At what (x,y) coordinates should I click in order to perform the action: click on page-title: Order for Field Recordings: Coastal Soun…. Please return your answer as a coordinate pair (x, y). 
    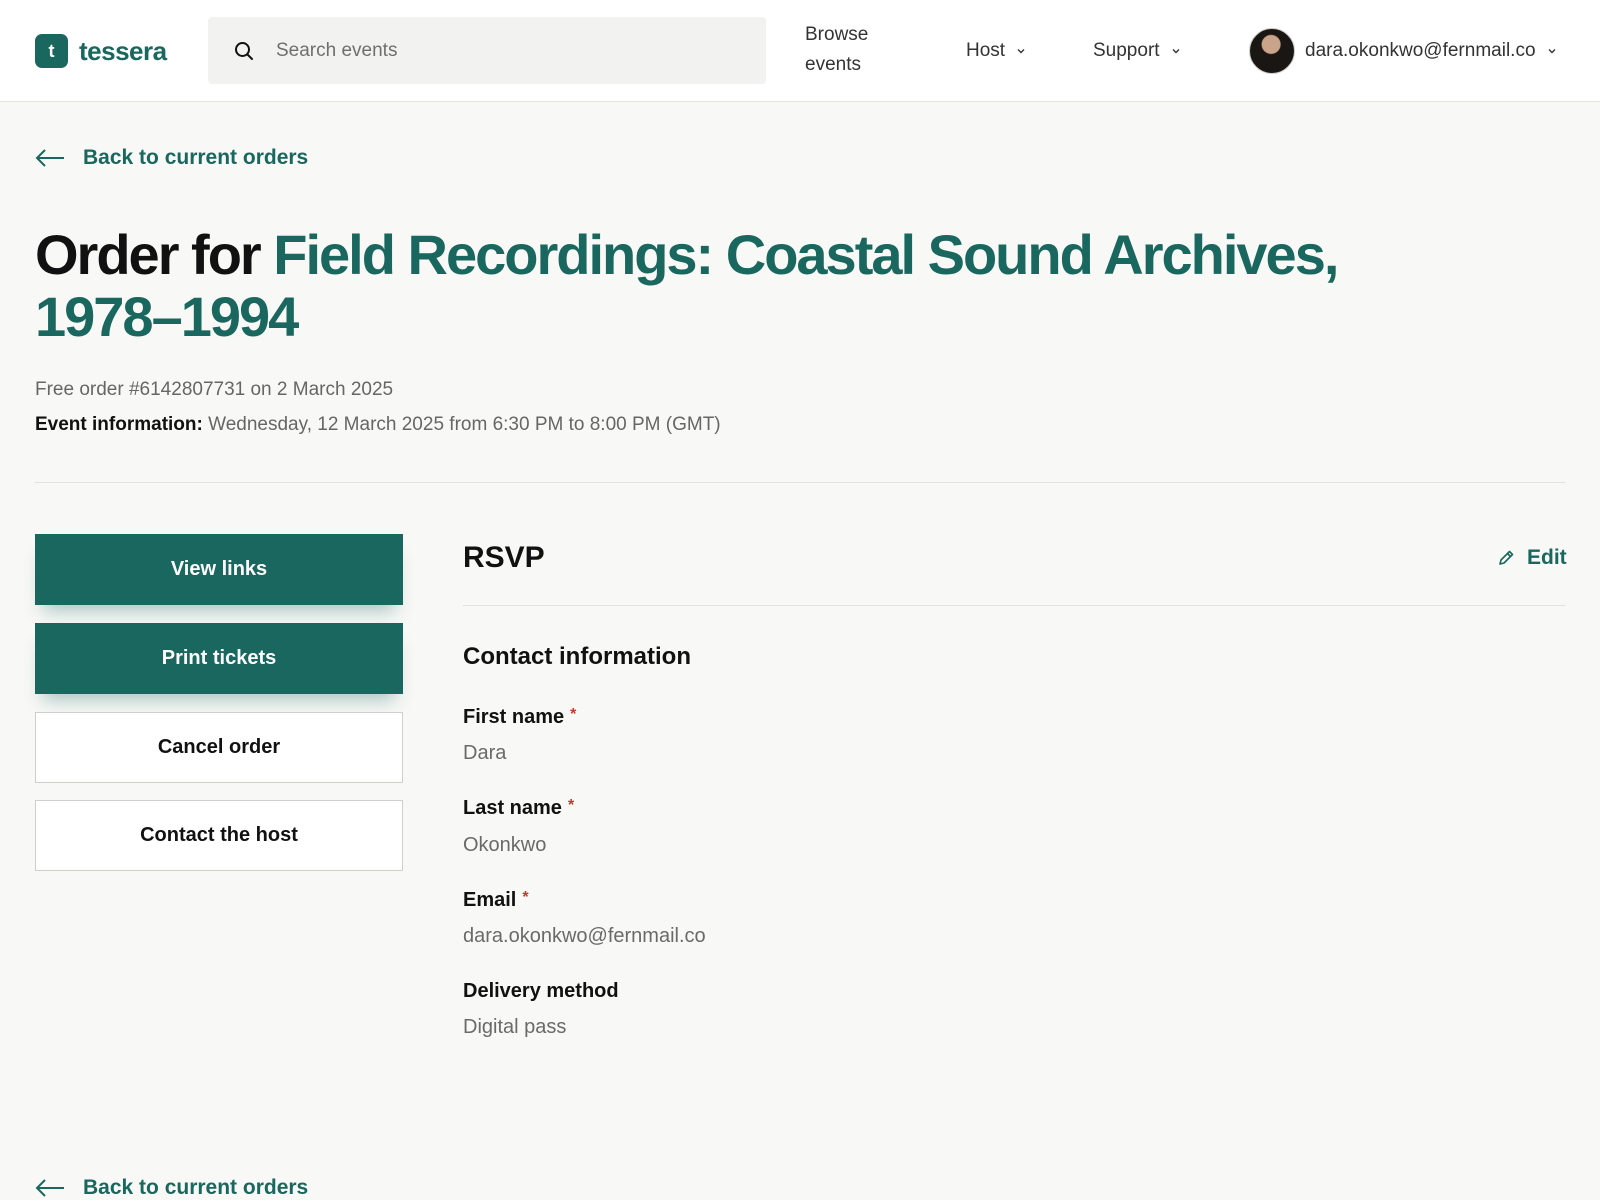
    Looking at the image, I should click on (755, 286).